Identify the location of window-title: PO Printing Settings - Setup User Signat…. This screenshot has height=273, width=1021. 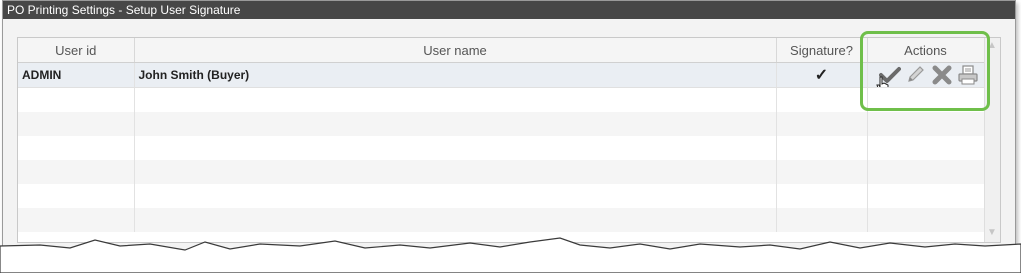
(509, 10).